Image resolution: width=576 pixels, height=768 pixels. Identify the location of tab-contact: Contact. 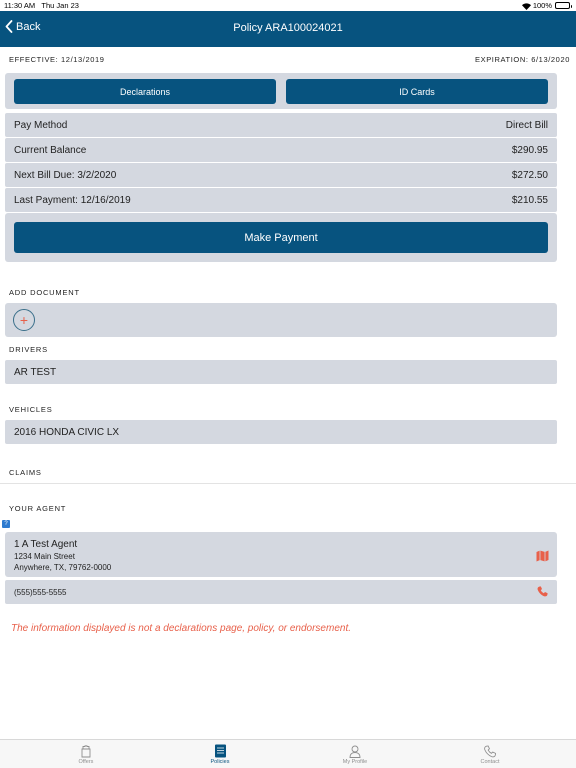
(490, 754).